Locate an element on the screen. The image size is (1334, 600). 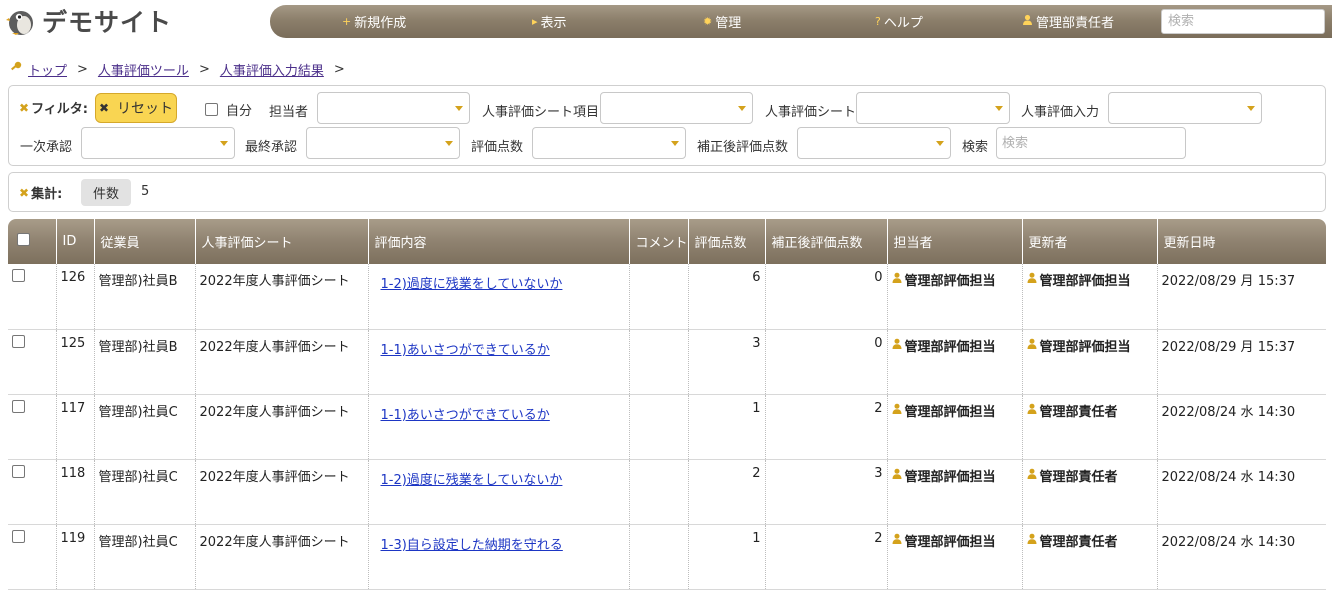
column-header: 評価点数 is located at coordinates (727, 241).